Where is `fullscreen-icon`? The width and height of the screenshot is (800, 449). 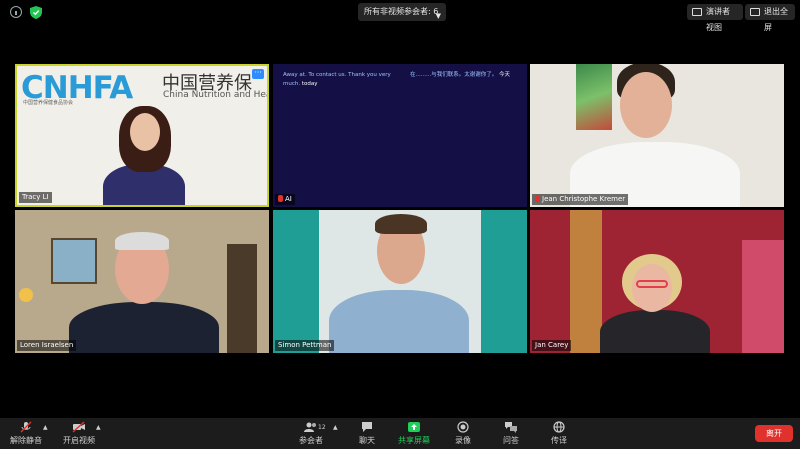
fullscreen-icon is located at coordinates (755, 12).